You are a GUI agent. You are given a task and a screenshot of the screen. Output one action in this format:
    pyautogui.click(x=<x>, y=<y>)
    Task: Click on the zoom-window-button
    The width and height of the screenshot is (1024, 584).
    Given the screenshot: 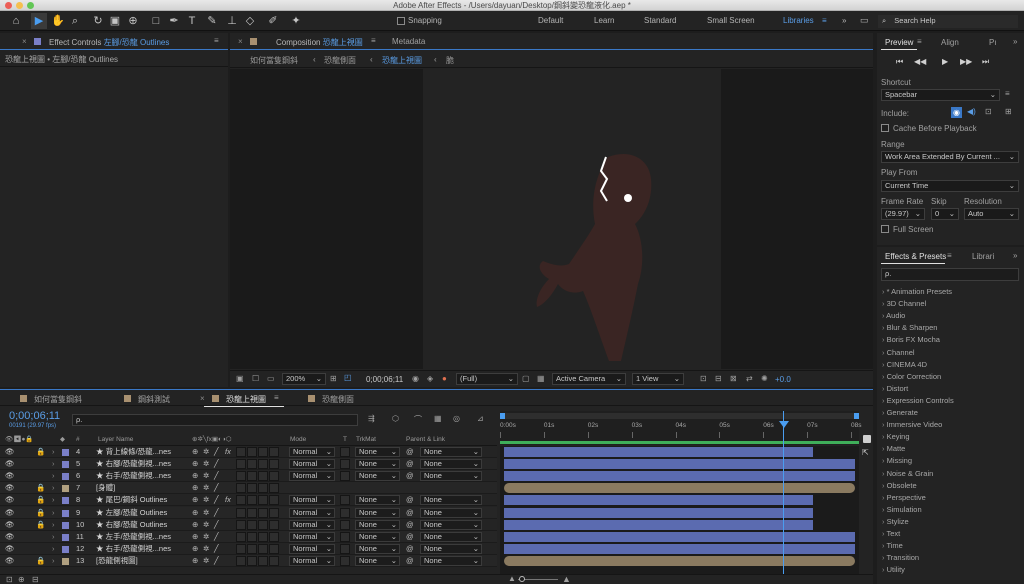 What is the action you would take?
    pyautogui.click(x=30, y=5)
    